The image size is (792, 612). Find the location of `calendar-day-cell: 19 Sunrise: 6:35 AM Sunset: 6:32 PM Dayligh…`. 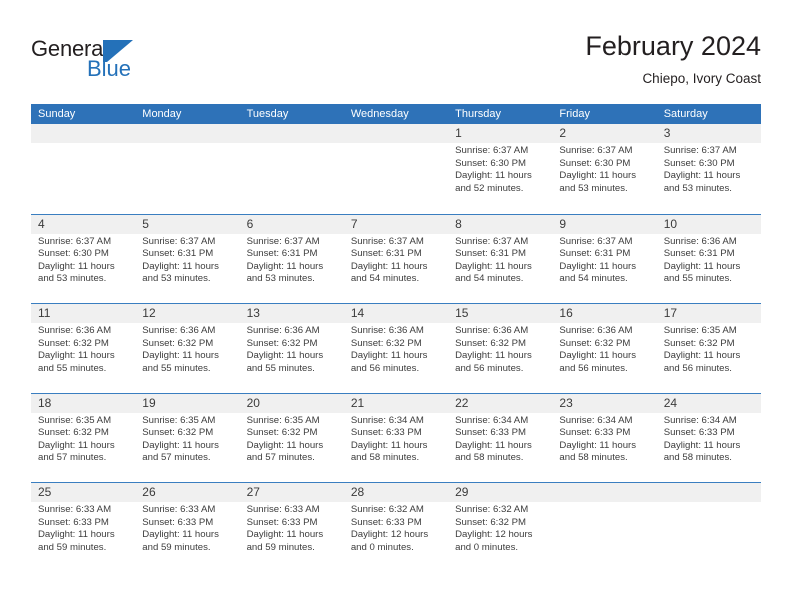

calendar-day-cell: 19 Sunrise: 6:35 AM Sunset: 6:32 PM Dayligh… is located at coordinates (187, 438).